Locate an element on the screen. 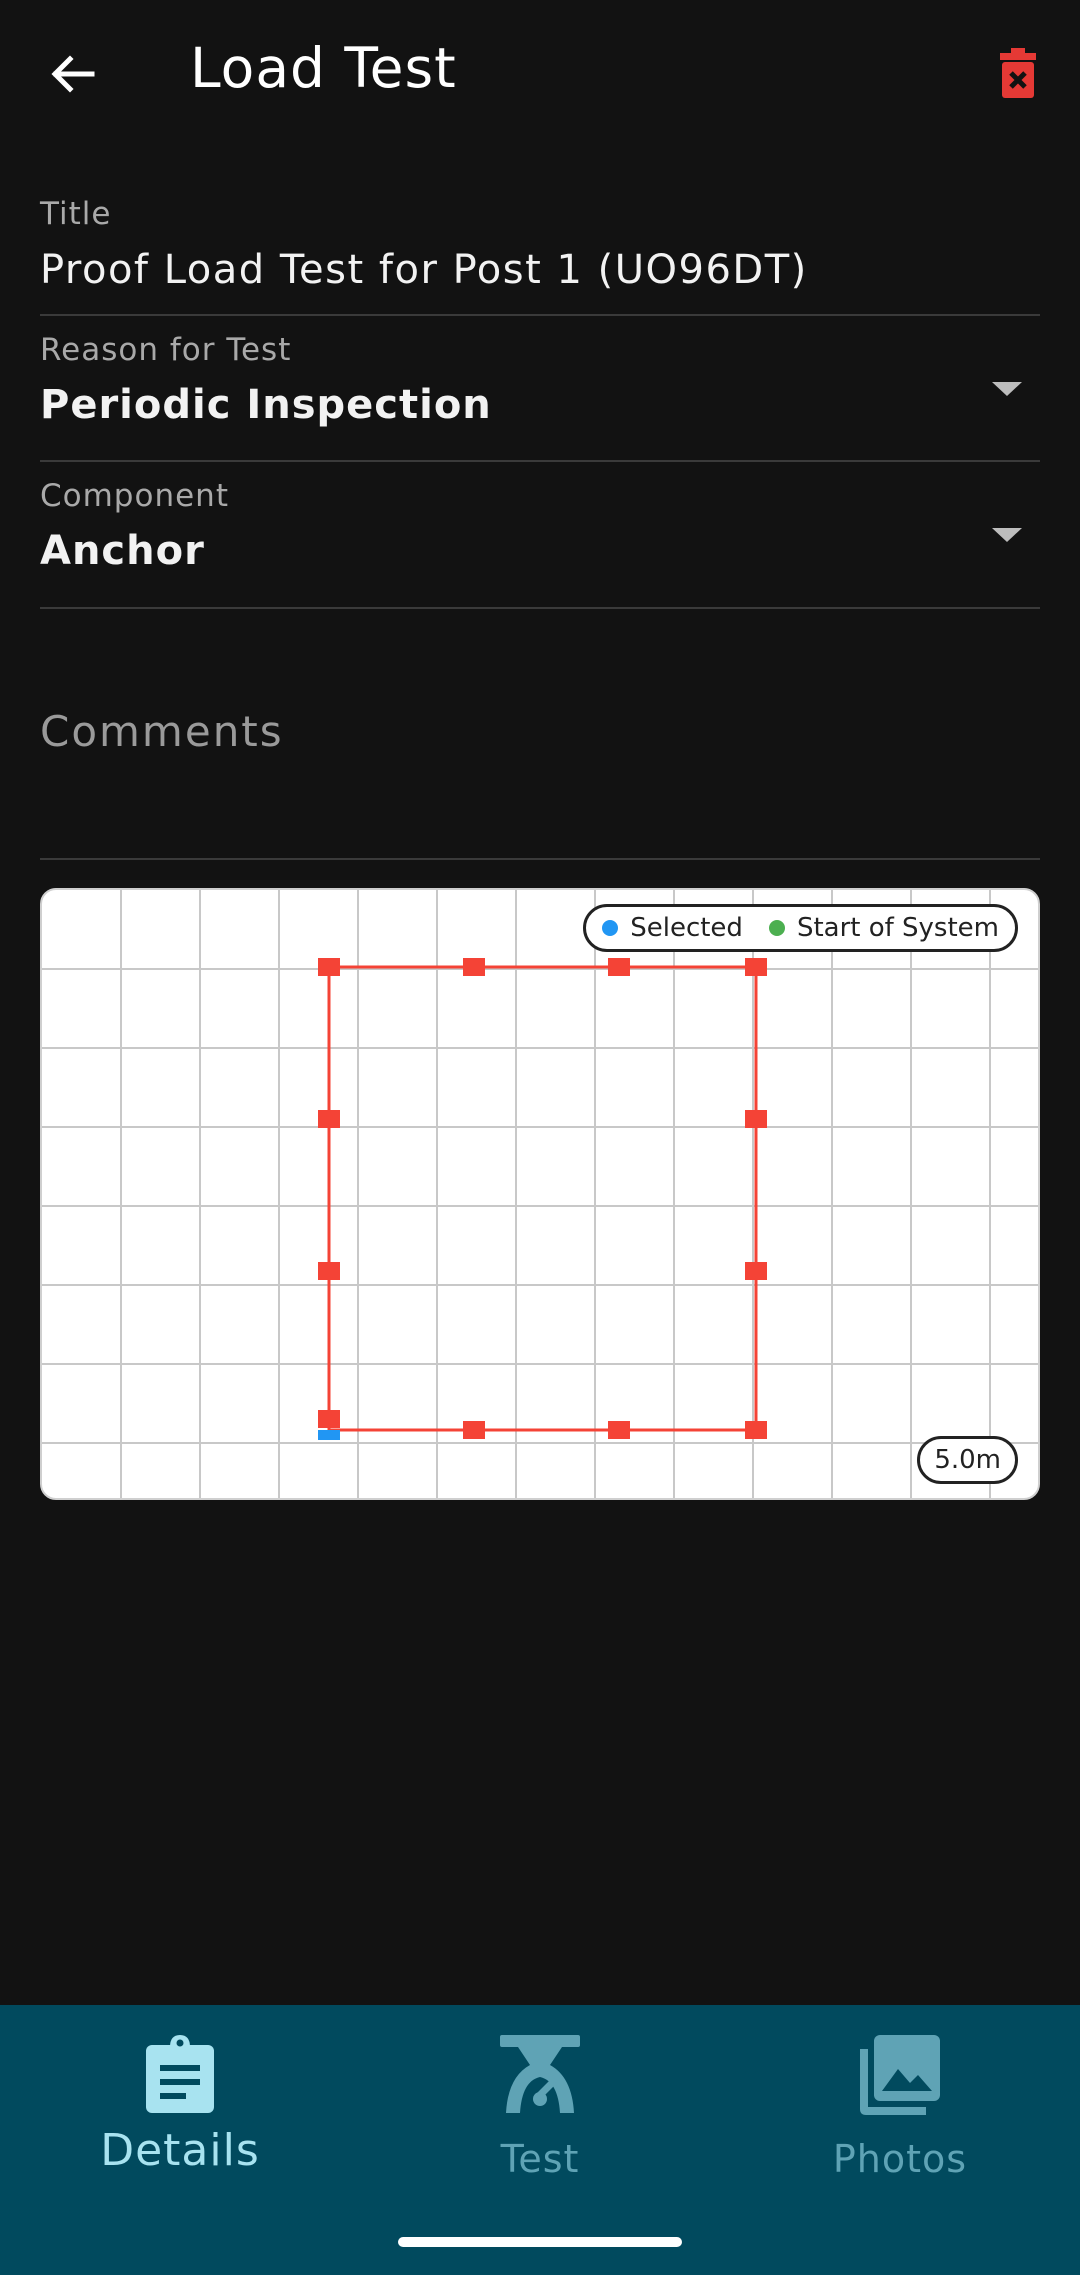 The width and height of the screenshot is (1080, 2275). component-select: Component Anchor is located at coordinates (540, 535).